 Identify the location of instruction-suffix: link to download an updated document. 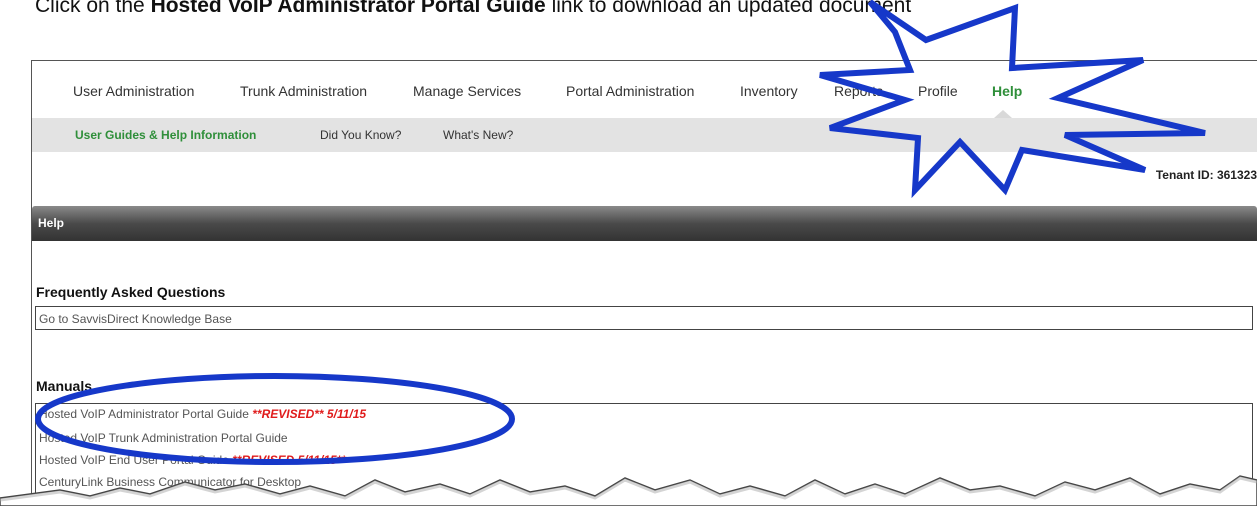
(728, 8).